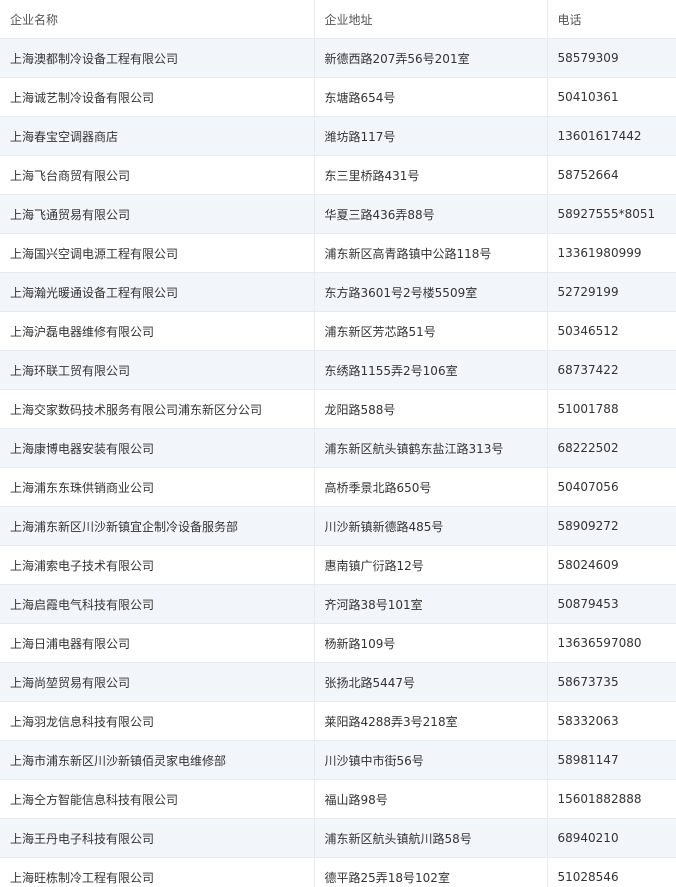 This screenshot has height=887, width=676. Describe the element at coordinates (611, 175) in the screenshot. I see `cell-phone: 58752664` at that location.